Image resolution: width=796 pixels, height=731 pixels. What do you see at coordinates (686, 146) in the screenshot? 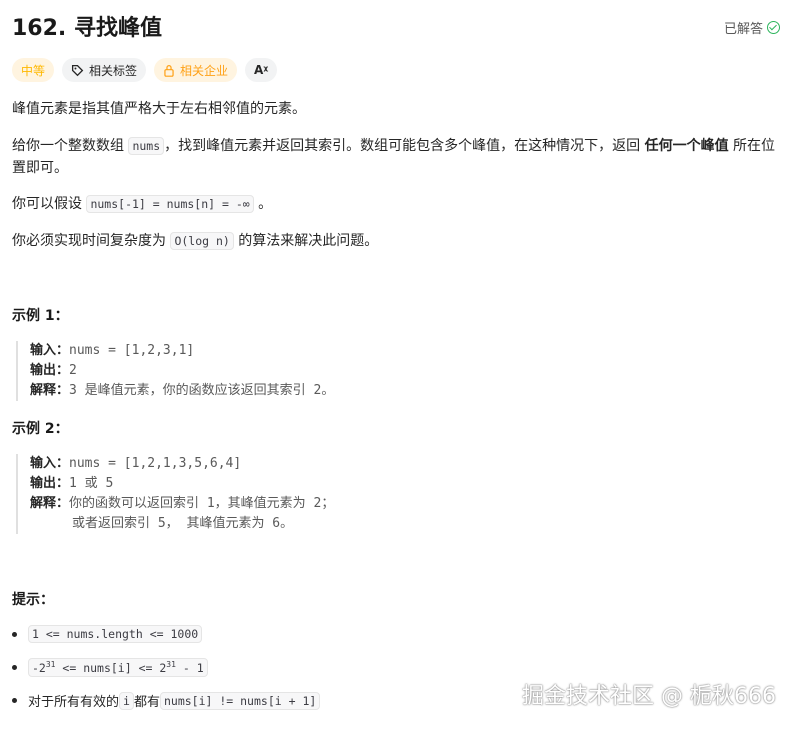
I see `bold-any-peak: 任何一个峰值` at bounding box center [686, 146].